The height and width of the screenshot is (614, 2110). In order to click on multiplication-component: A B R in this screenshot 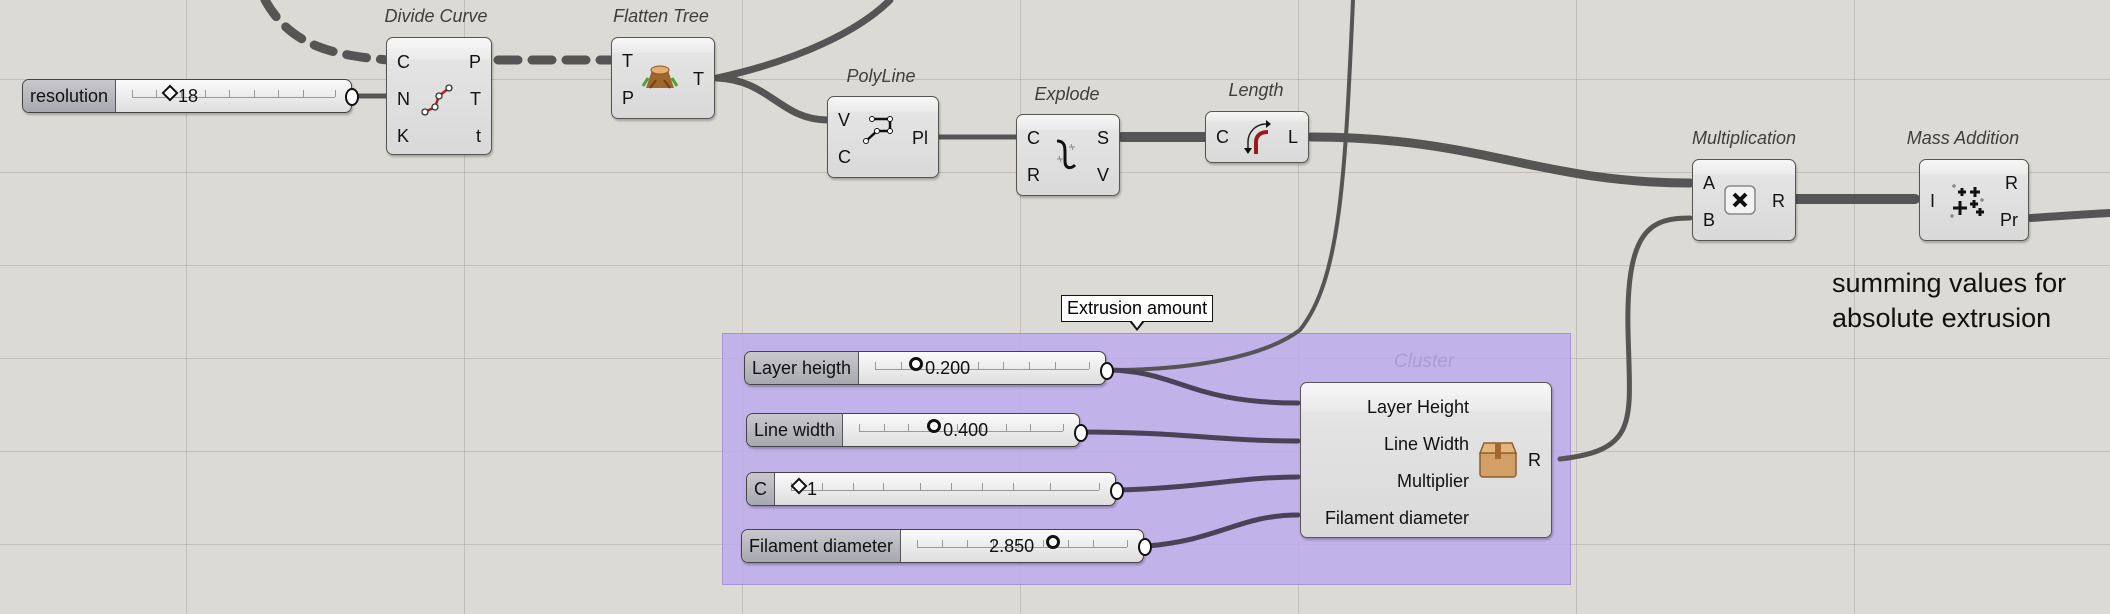, I will do `click(1744, 200)`.